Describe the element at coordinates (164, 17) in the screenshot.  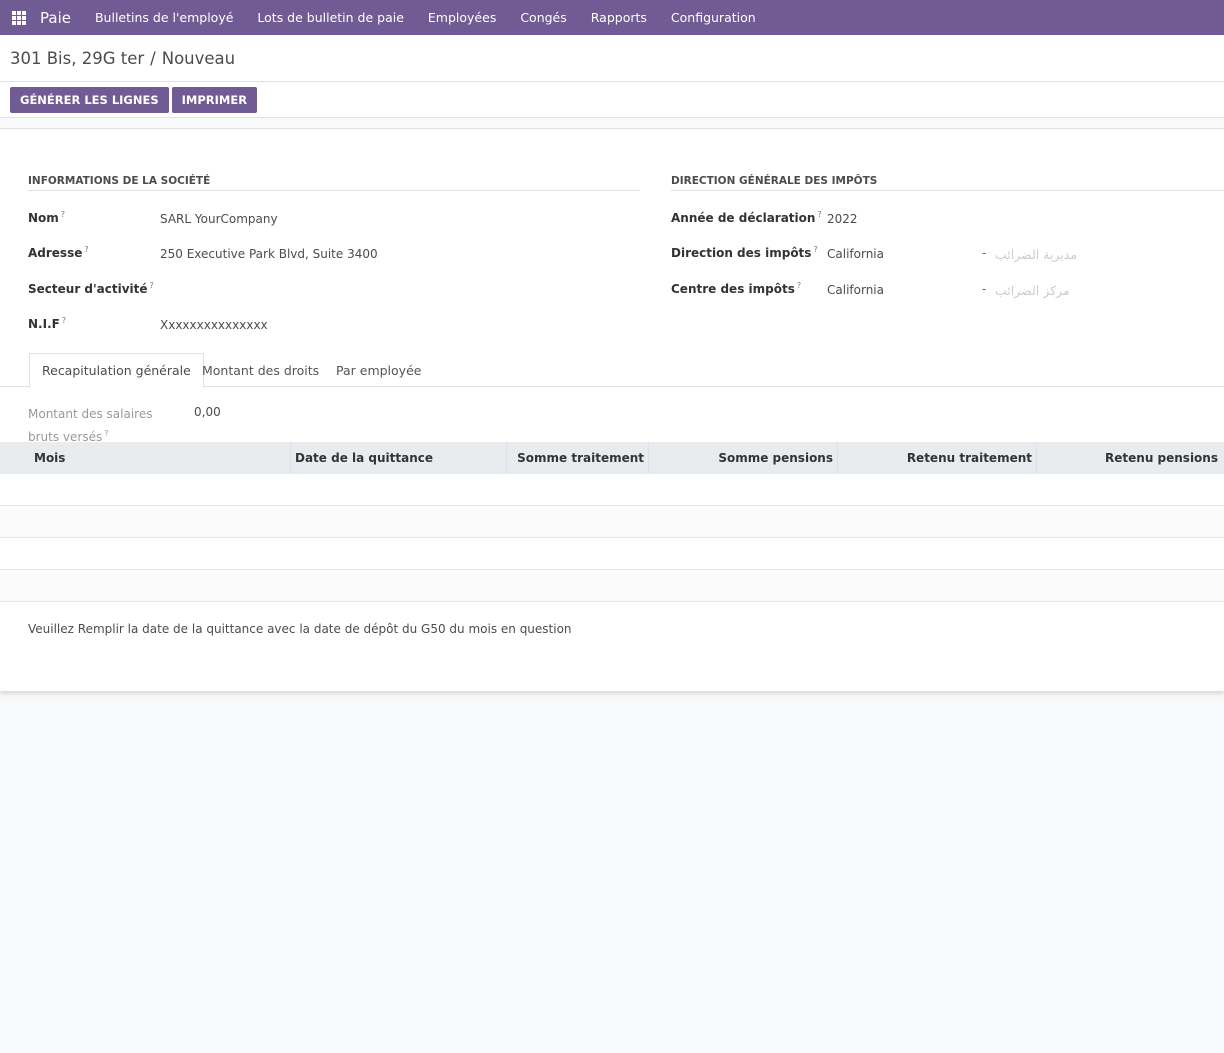
I see `menu-item-bulletins: Bulletins de l'employé` at that location.